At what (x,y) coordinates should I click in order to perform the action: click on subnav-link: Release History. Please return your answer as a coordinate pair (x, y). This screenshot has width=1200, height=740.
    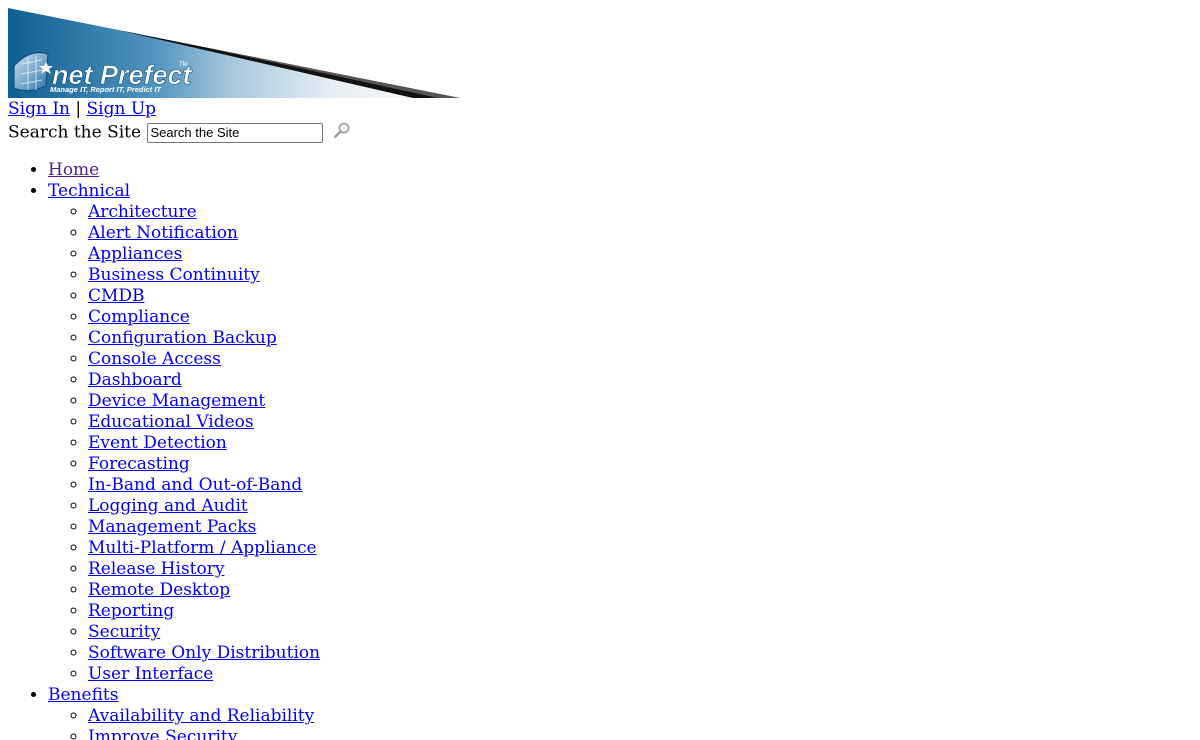
    Looking at the image, I should click on (156, 569).